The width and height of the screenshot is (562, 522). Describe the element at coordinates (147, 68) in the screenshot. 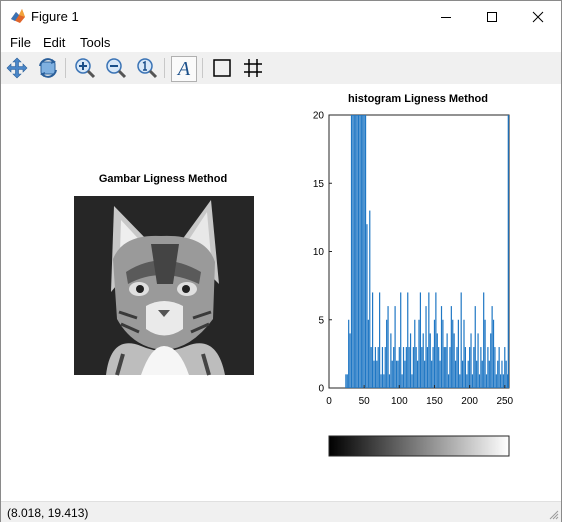

I see `zoom-reset-button` at that location.